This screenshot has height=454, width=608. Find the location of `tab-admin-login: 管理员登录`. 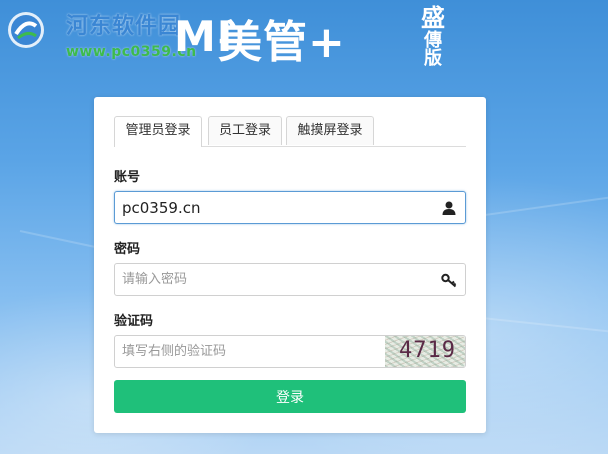

tab-admin-login: 管理员登录 is located at coordinates (158, 131).